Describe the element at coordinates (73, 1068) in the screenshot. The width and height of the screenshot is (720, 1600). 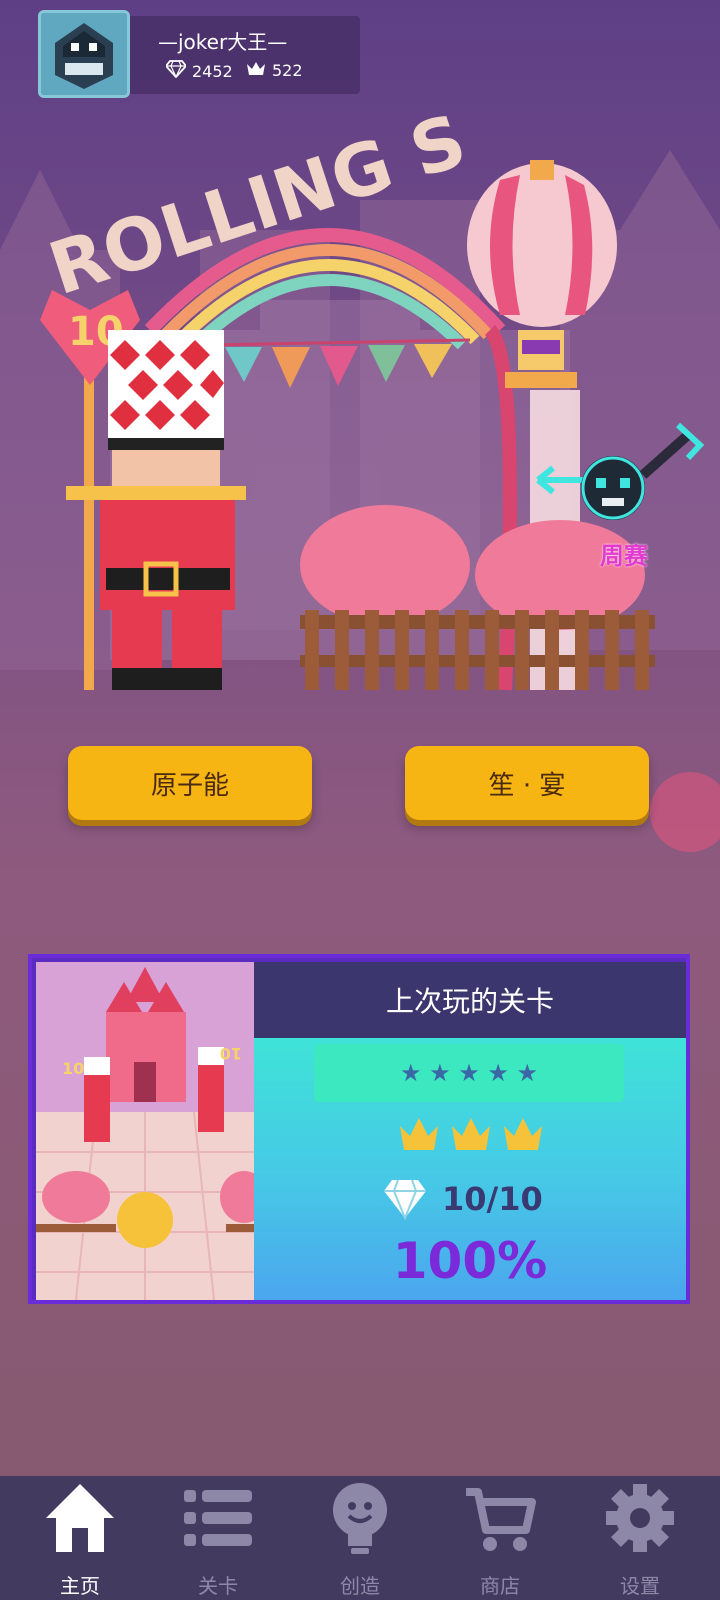
I see `thumb-badge-left: 10` at that location.